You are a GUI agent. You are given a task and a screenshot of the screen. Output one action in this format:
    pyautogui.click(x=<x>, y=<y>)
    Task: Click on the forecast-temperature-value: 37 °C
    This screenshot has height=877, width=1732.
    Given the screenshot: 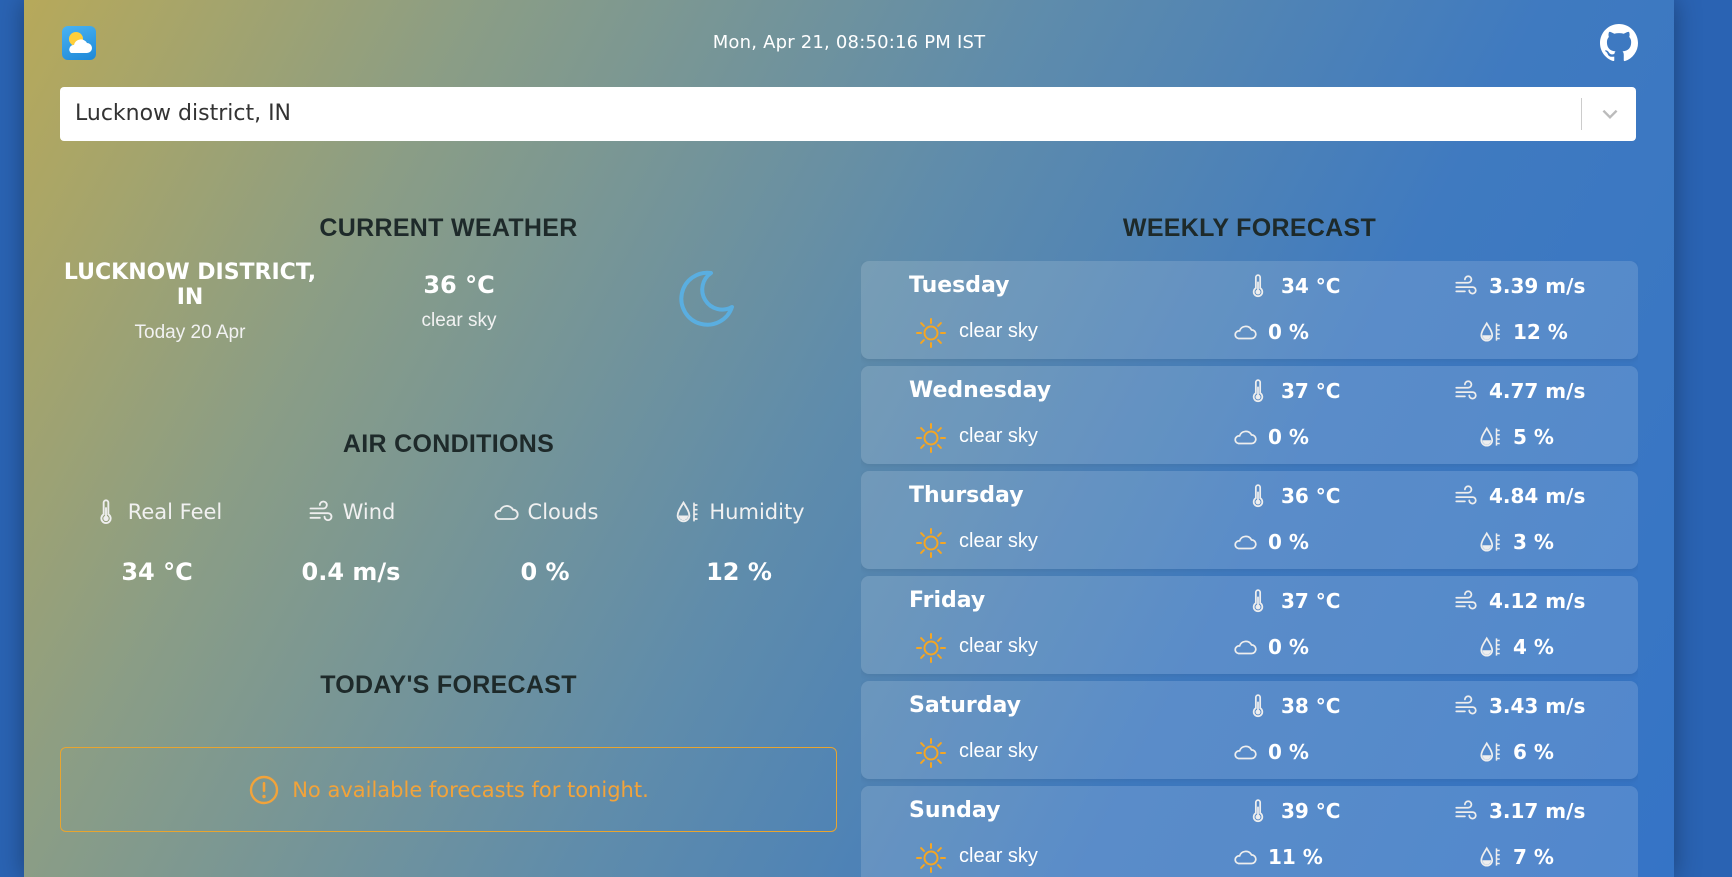 What is the action you would take?
    pyautogui.click(x=1311, y=601)
    